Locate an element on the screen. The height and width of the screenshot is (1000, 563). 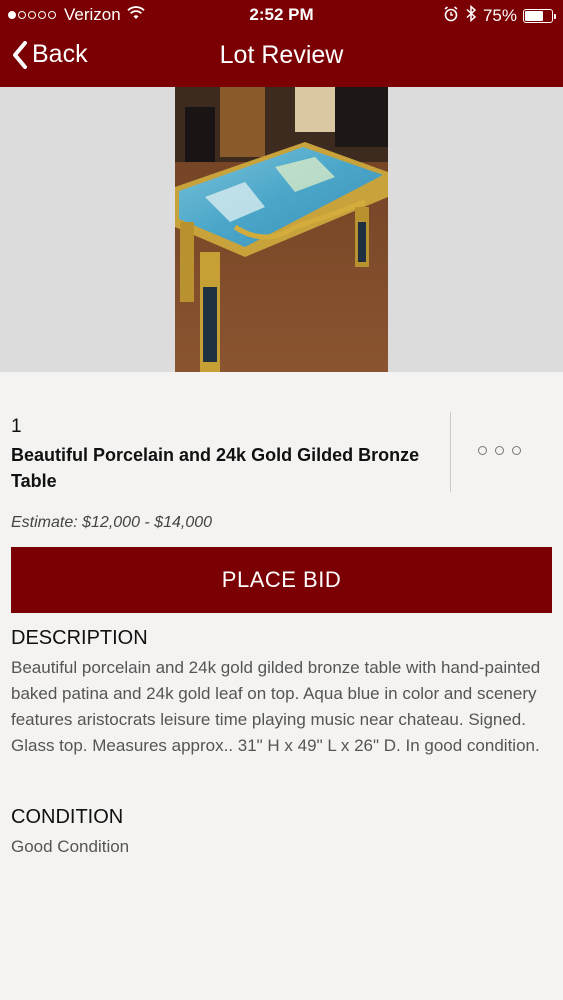
alarm-icon is located at coordinates (451, 16).